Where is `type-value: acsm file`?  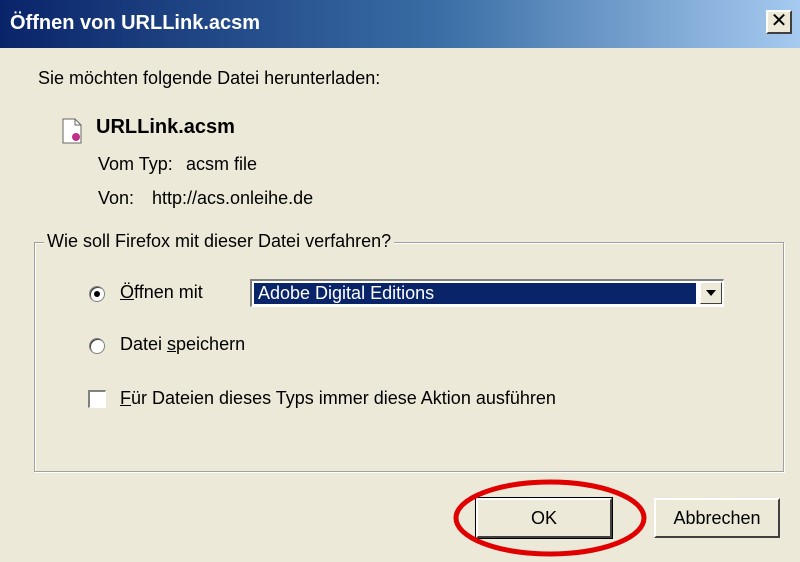 type-value: acsm file is located at coordinates (222, 164).